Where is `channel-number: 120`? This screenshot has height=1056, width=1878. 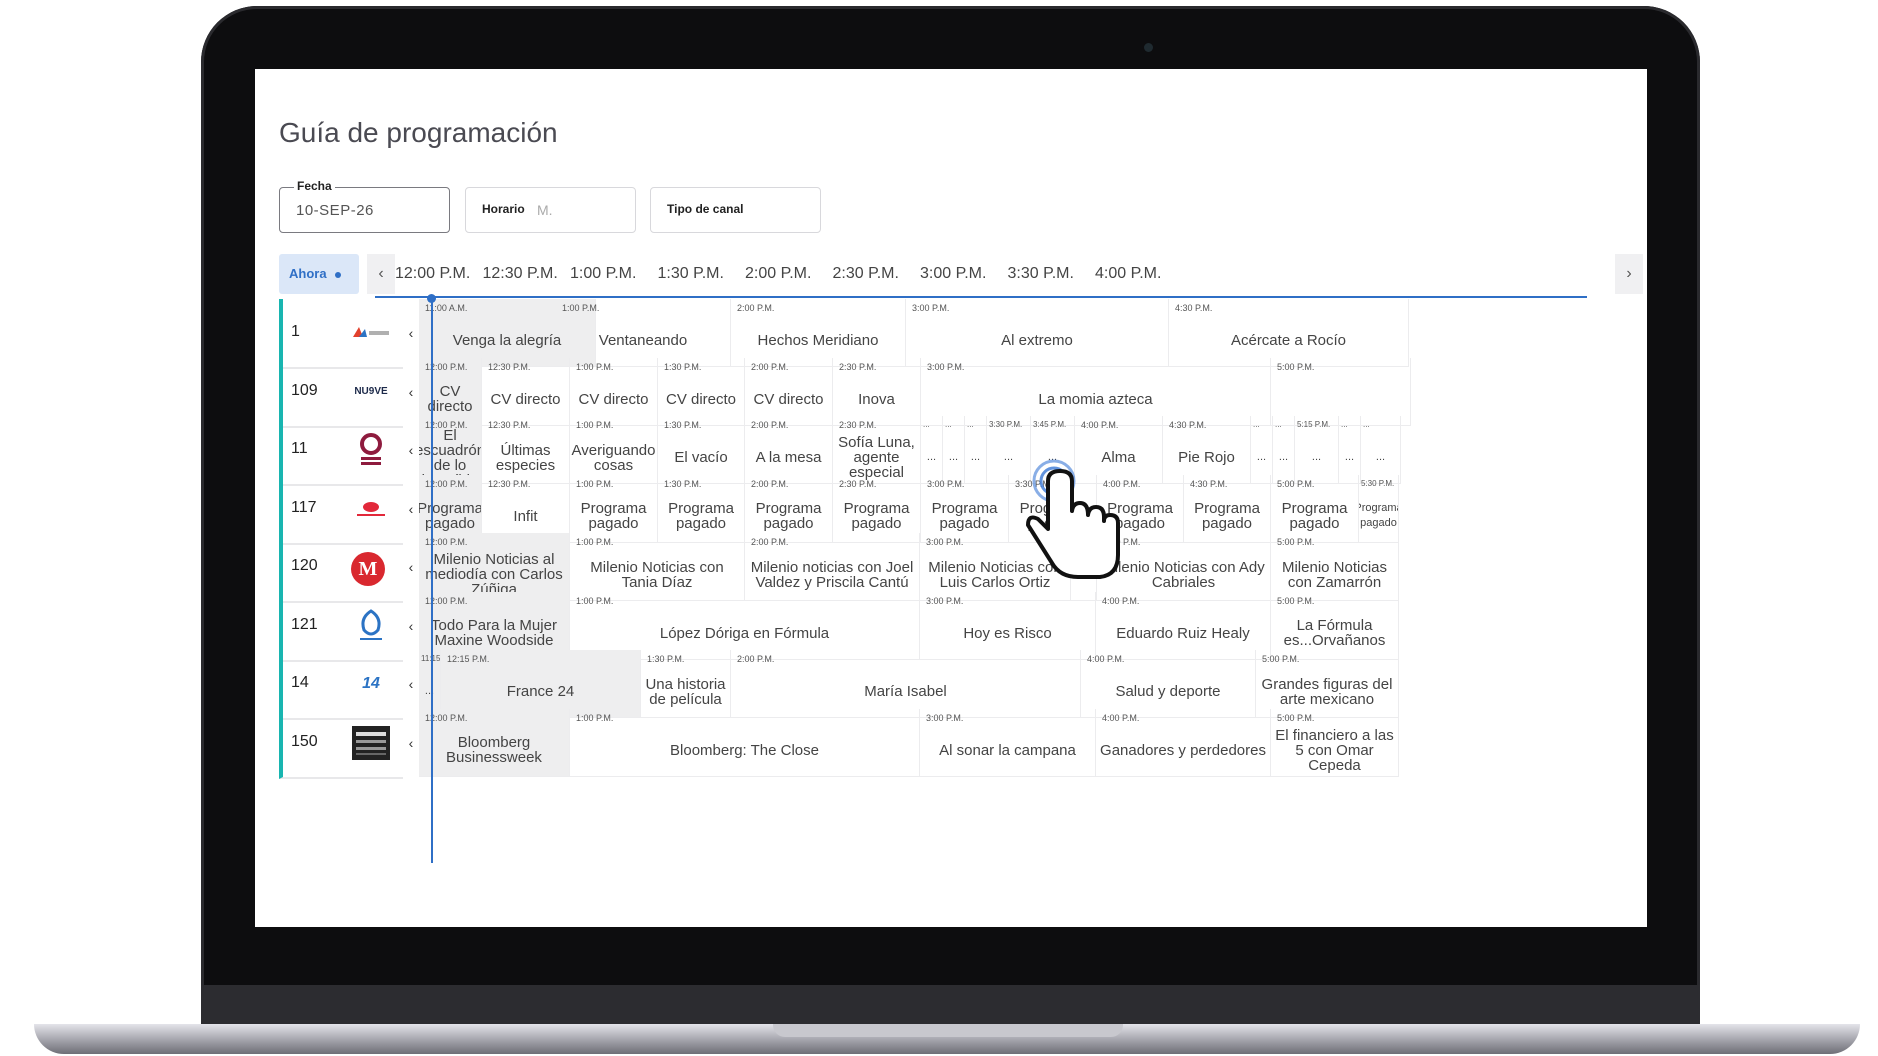 channel-number: 120 is located at coordinates (304, 565).